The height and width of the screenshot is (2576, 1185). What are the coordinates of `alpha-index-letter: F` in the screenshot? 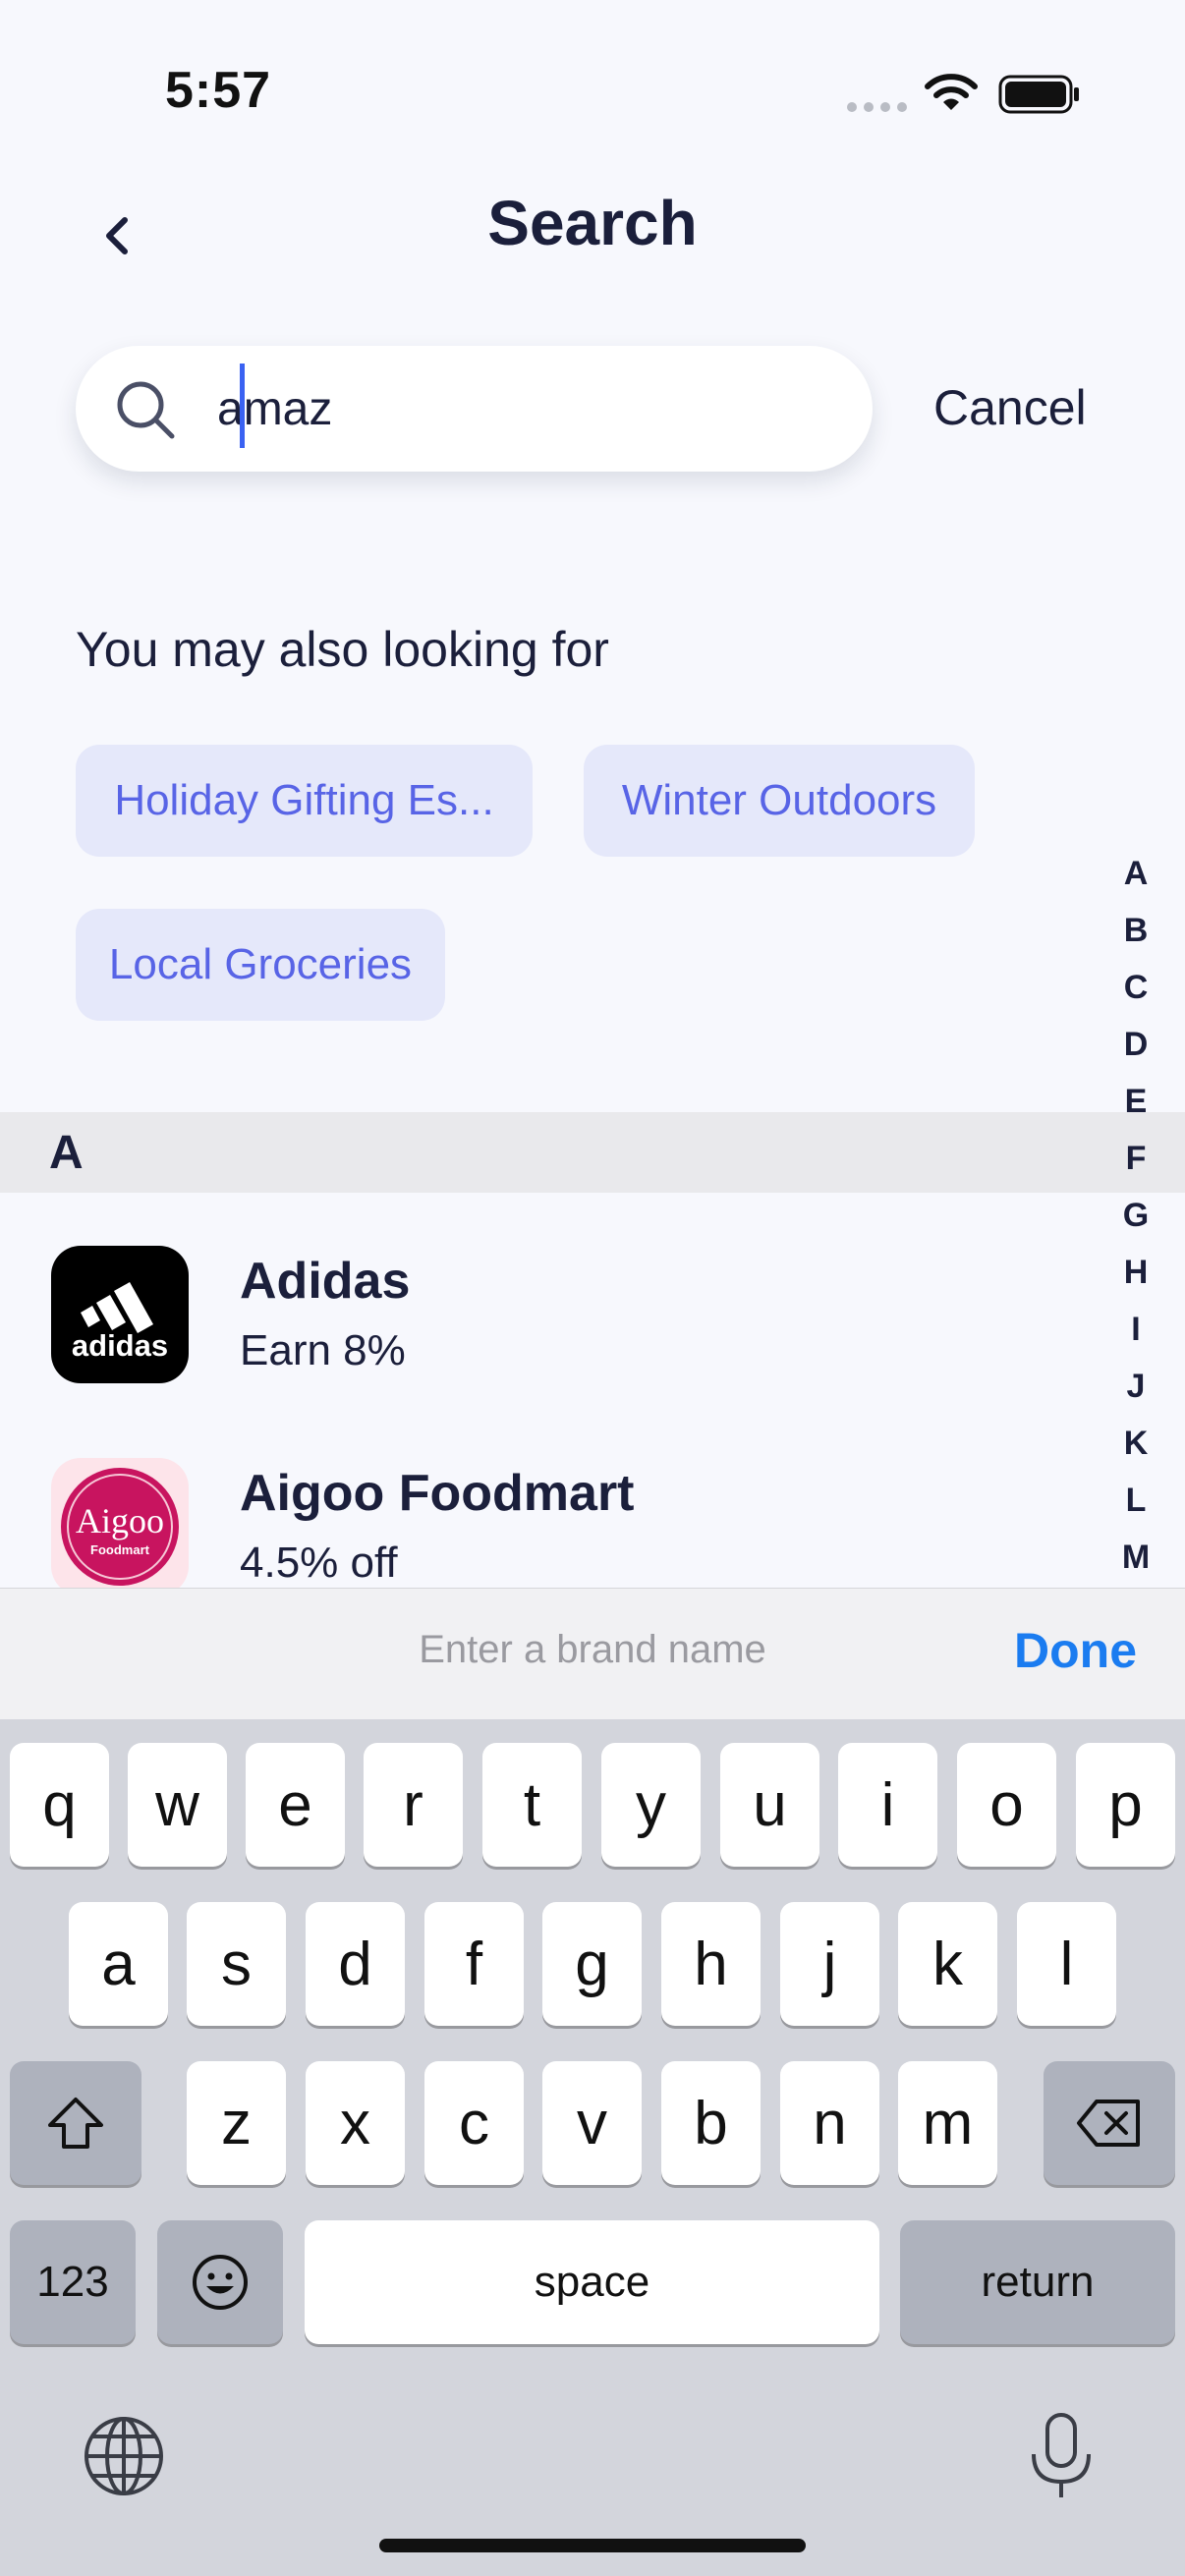 It's located at (1135, 1158).